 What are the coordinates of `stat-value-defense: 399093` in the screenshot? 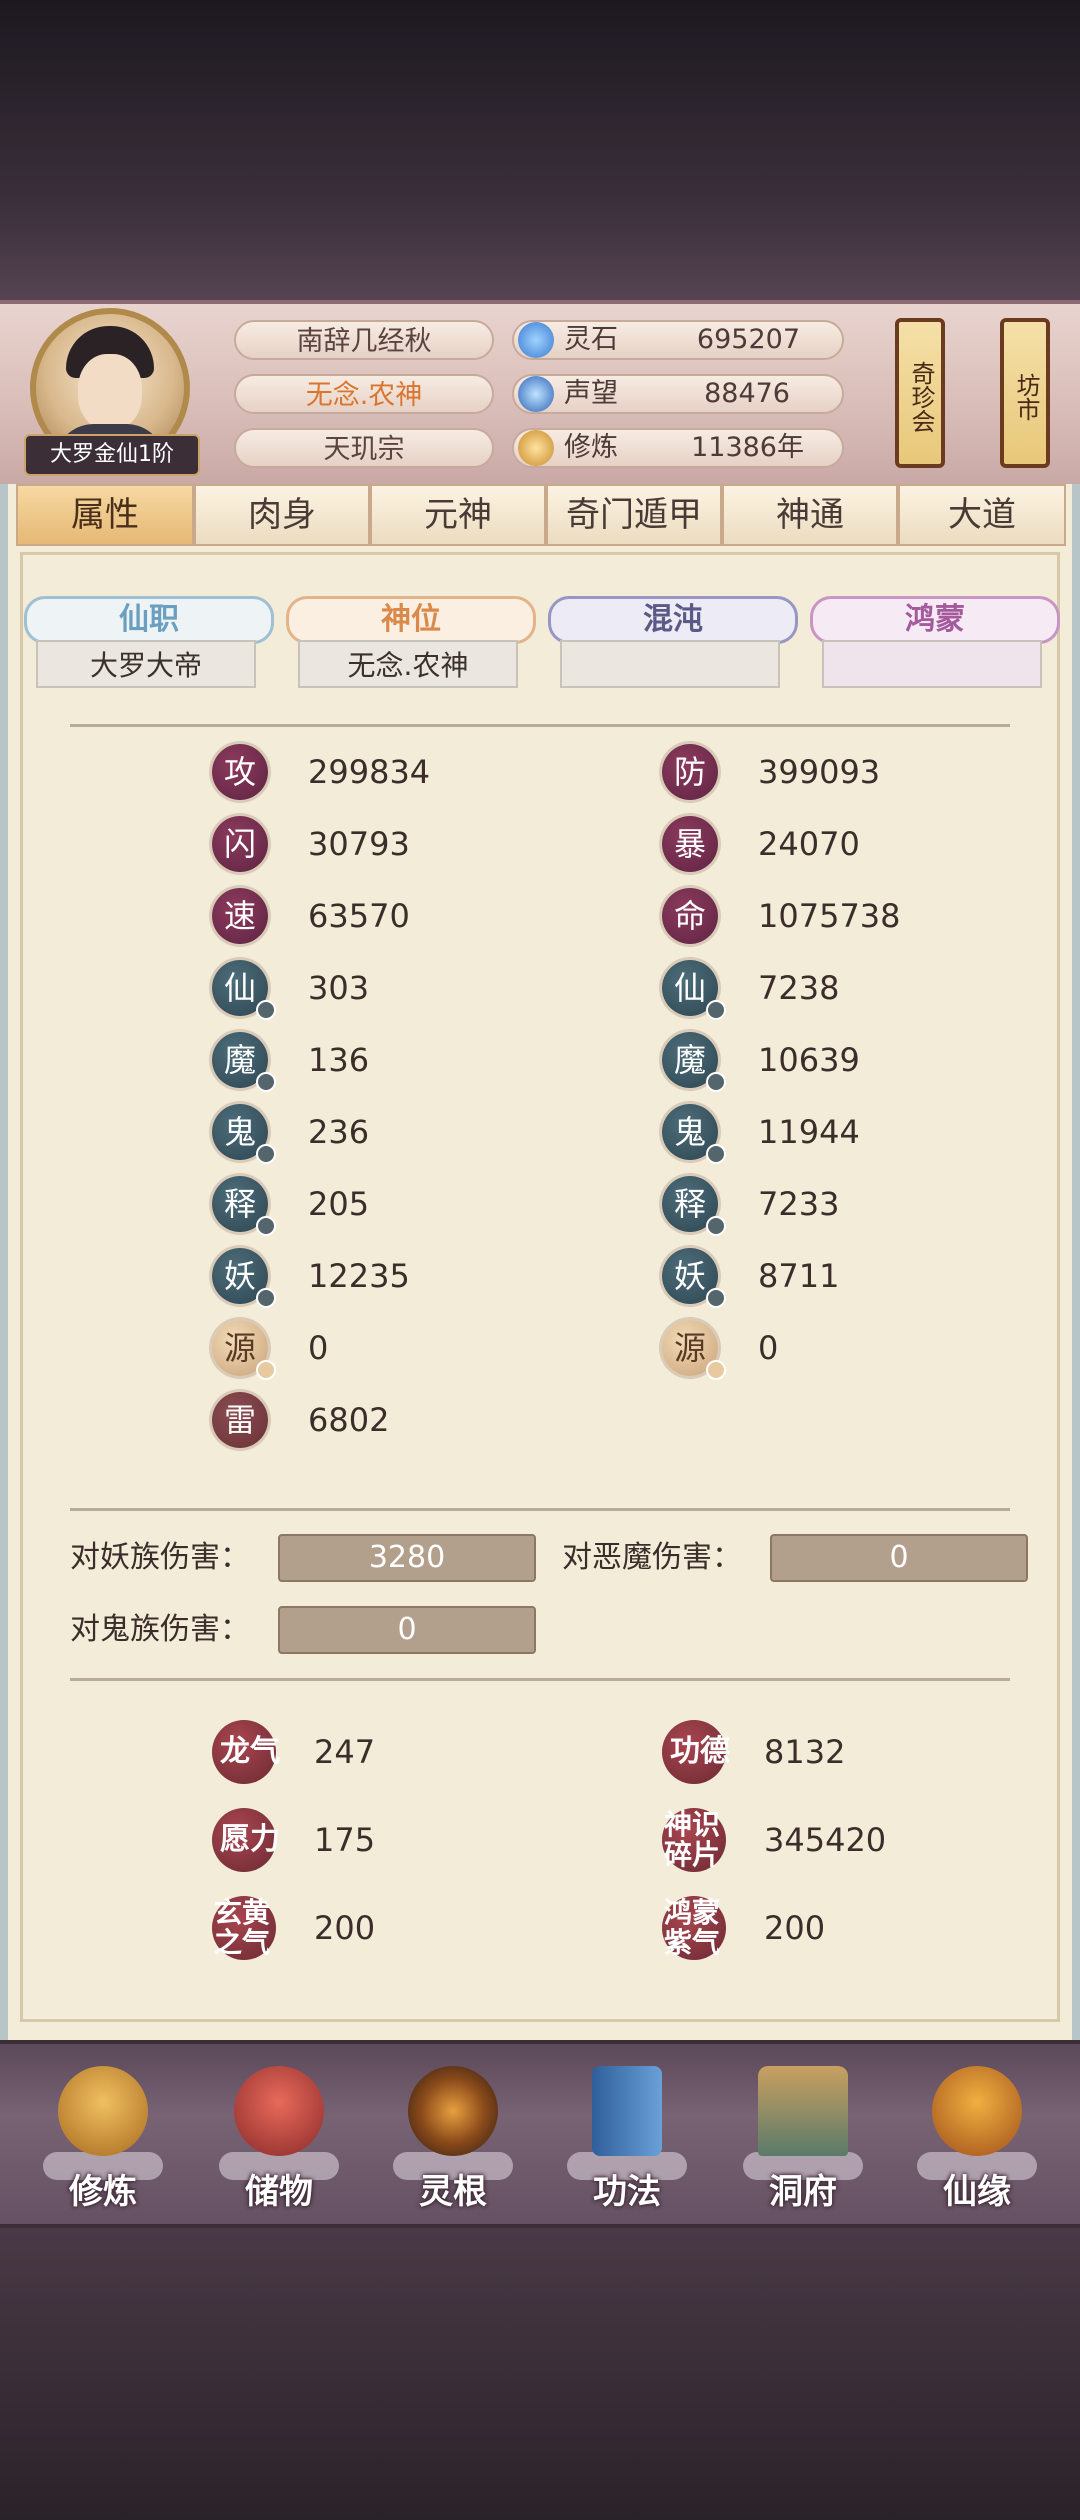 It's located at (819, 772).